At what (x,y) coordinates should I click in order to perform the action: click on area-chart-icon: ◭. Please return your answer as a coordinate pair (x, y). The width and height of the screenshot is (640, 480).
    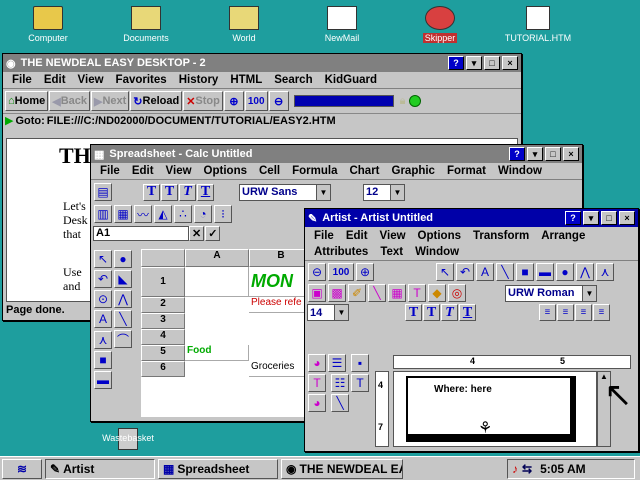
    Looking at the image, I should click on (163, 214).